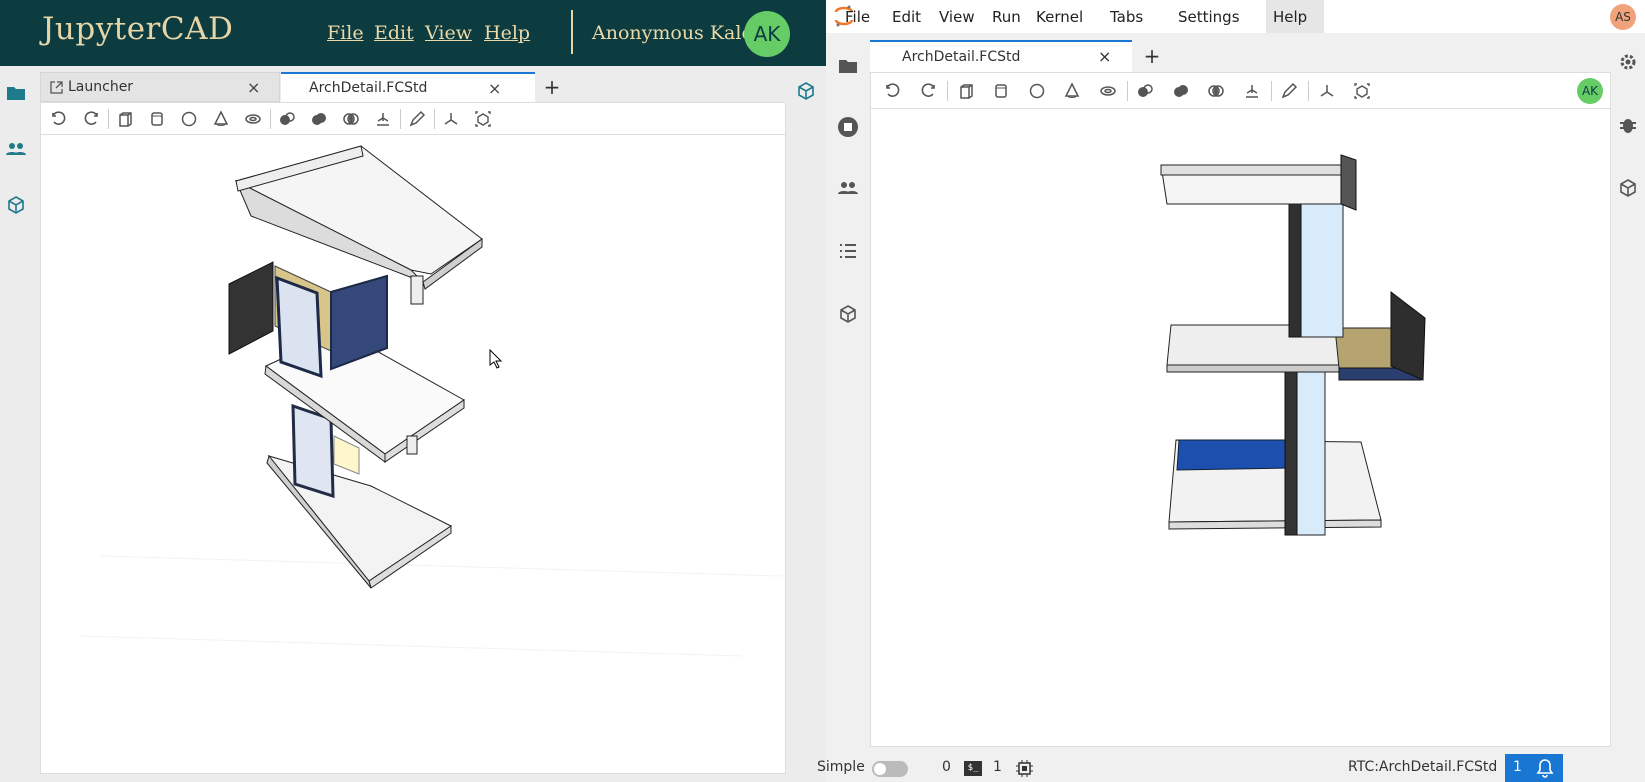 The image size is (1645, 782). I want to click on extrude-icon, so click(319, 119).